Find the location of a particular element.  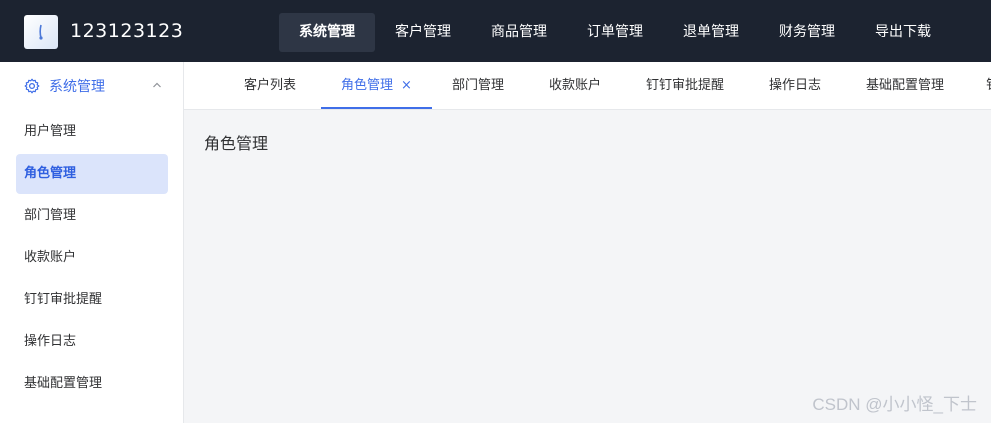

tab-payment-accounts: 收款账户 is located at coordinates (575, 85).